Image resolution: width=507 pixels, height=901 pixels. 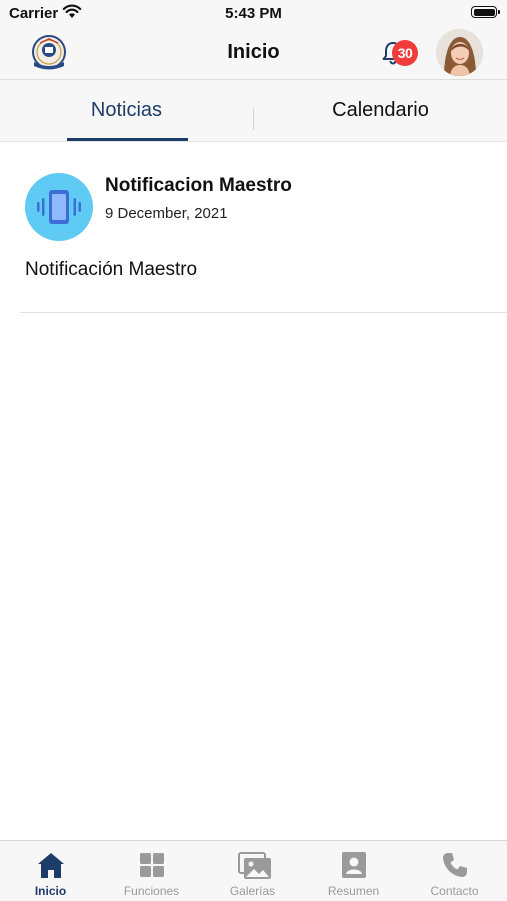 I want to click on battery-icon, so click(x=485, y=12).